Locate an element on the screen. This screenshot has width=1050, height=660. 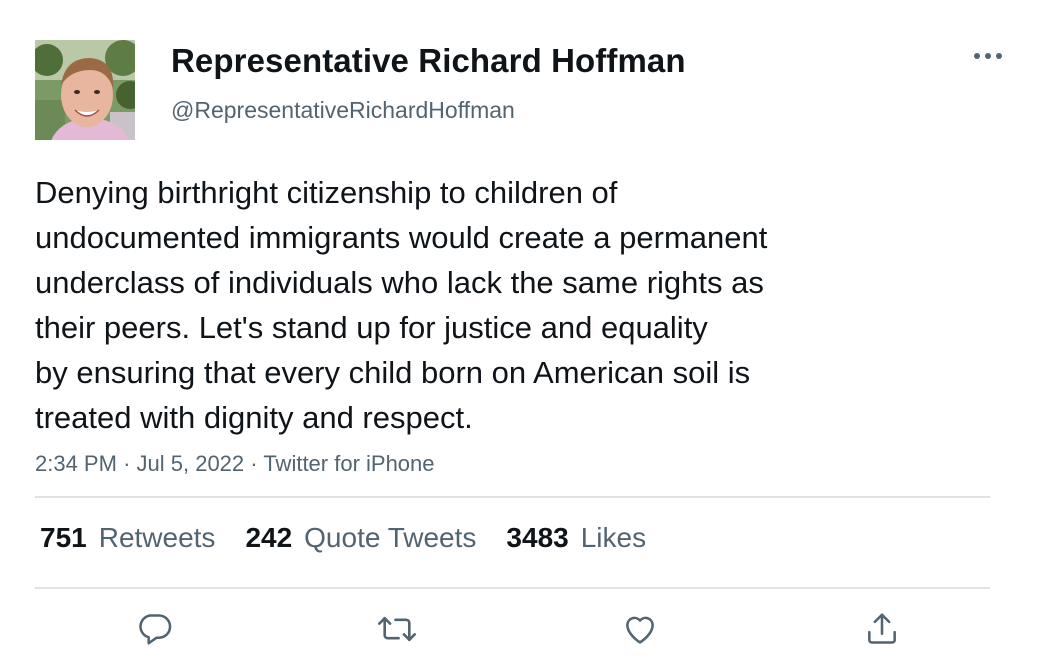
likes-stat: 3483 Likes is located at coordinates (576, 538).